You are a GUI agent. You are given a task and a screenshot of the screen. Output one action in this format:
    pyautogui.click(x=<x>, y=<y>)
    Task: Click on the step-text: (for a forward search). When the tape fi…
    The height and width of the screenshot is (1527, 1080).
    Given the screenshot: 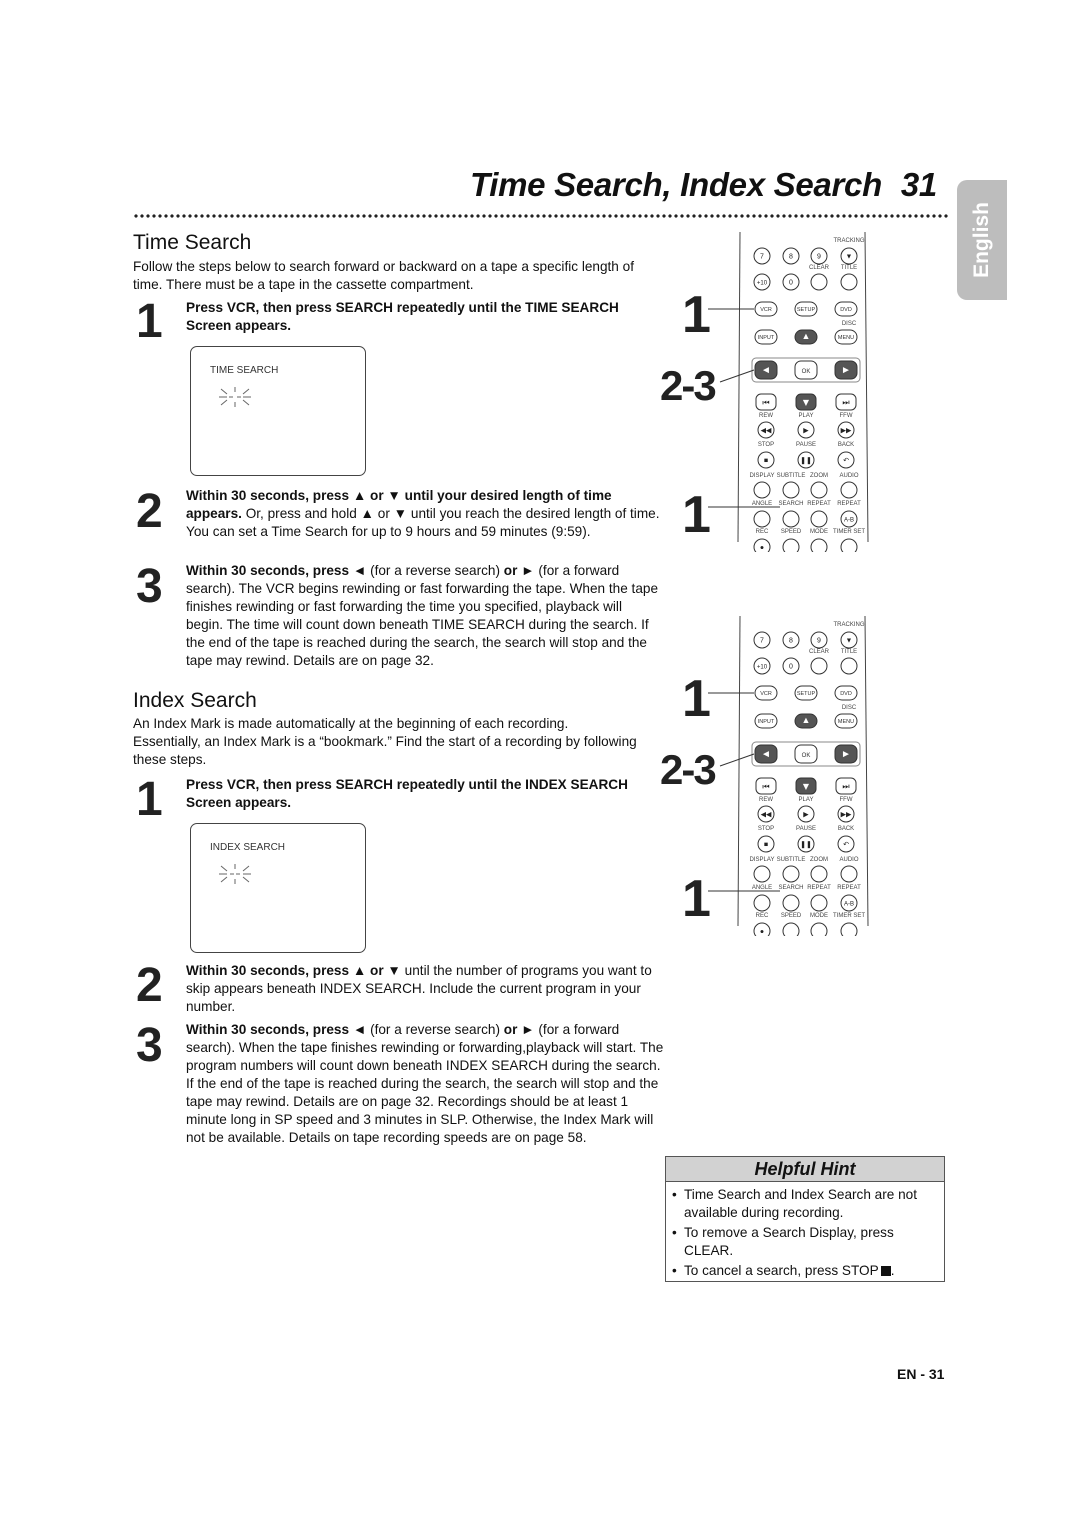 What is the action you would take?
    pyautogui.click(x=425, y=1083)
    